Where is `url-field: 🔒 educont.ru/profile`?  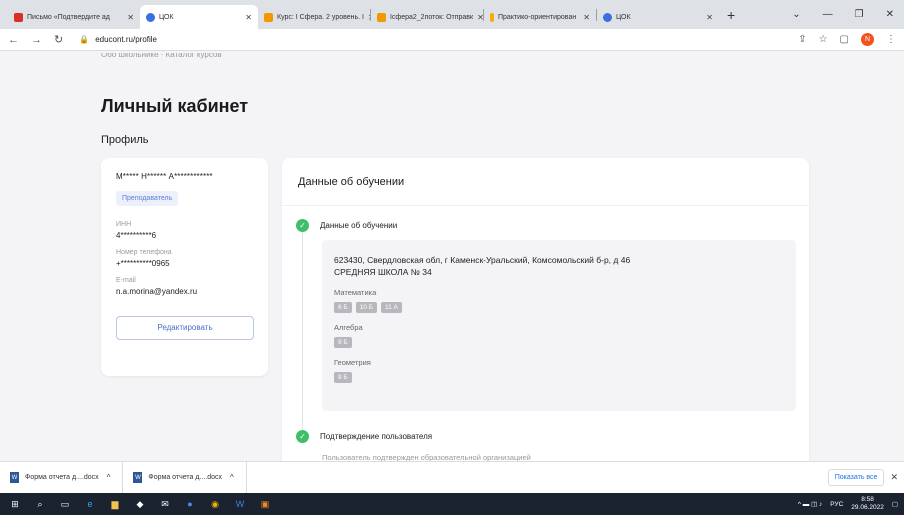
url-field: 🔒 educont.ru/profile is located at coordinates (118, 39).